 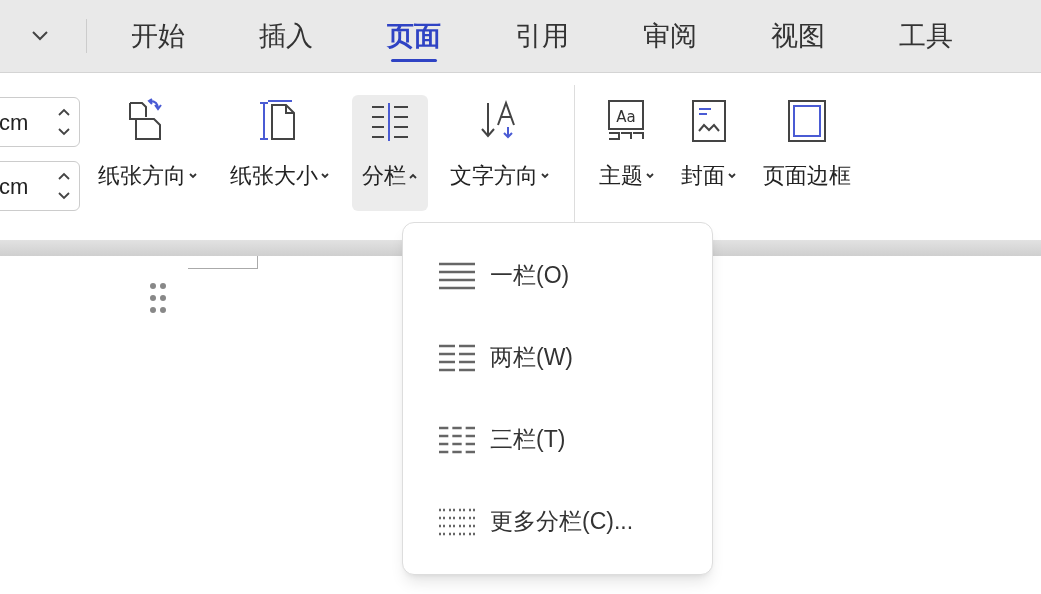 I want to click on ribbon-tab: 工具, so click(x=926, y=36).